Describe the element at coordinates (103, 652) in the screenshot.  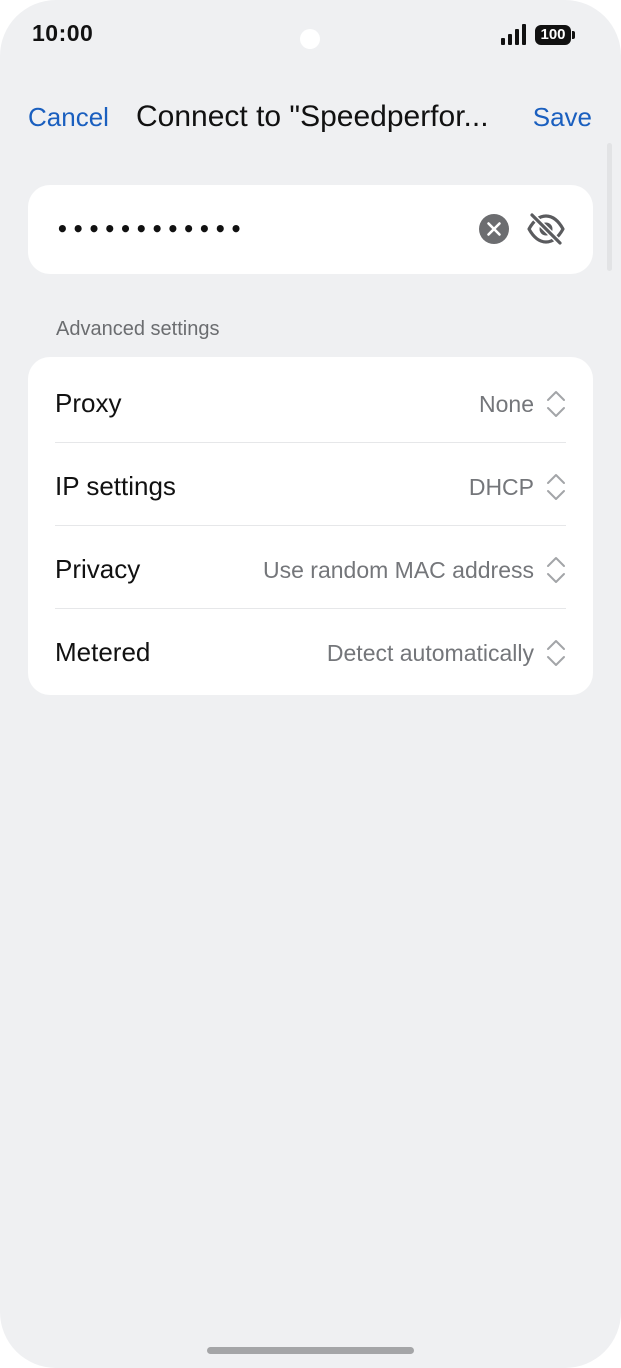
I see `row-label: Metered` at that location.